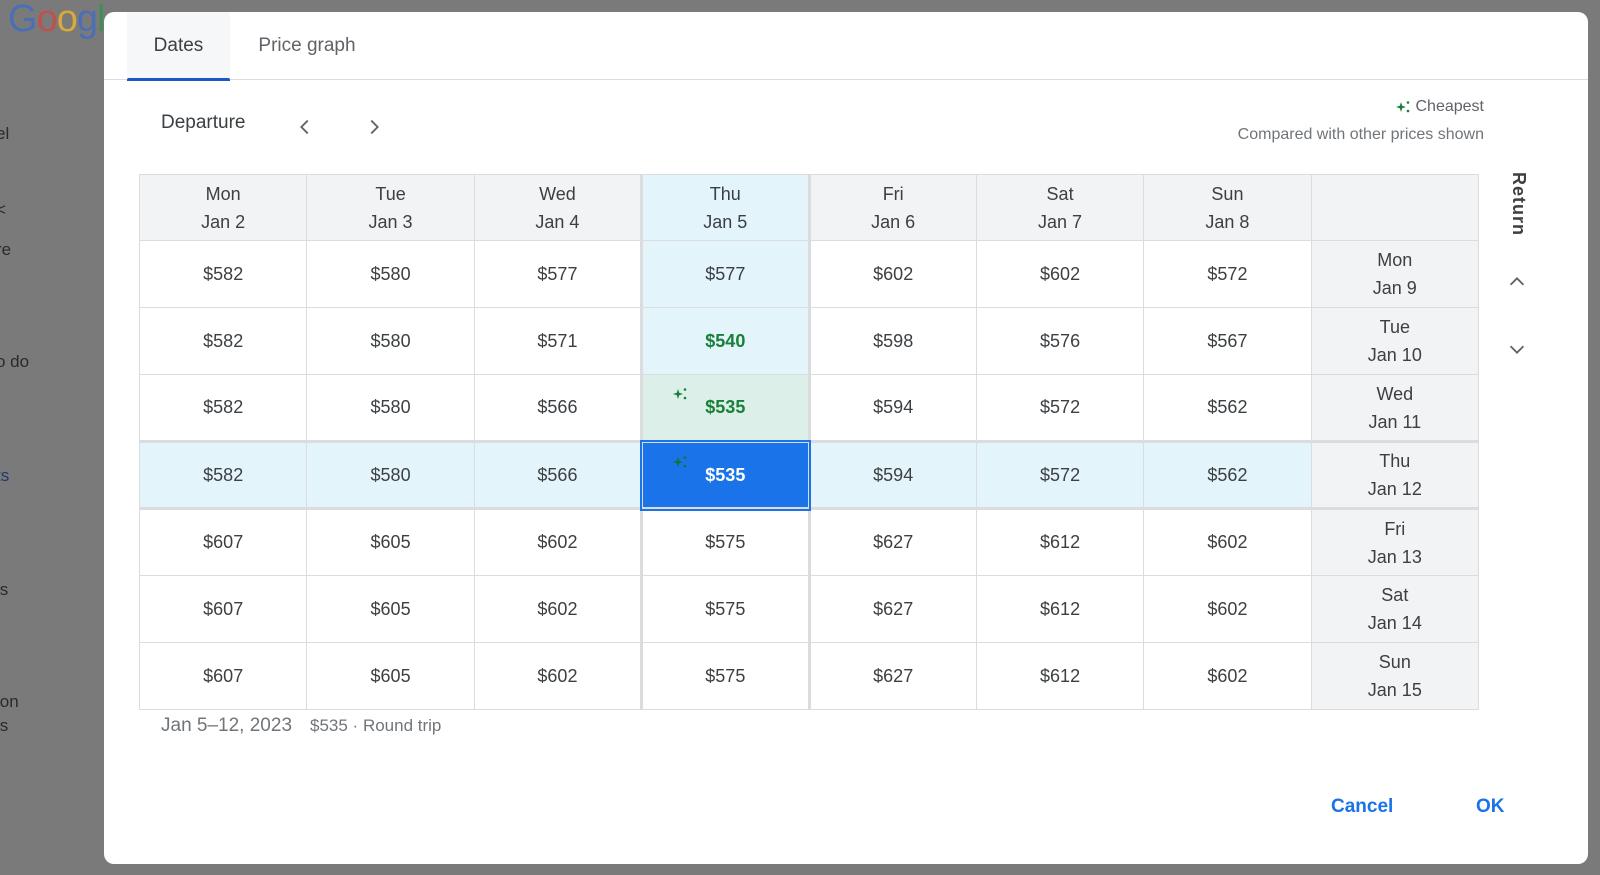 The width and height of the screenshot is (1600, 875). What do you see at coordinates (390, 207) in the screenshot?
I see `departure-date-header: Tue Jan 3` at bounding box center [390, 207].